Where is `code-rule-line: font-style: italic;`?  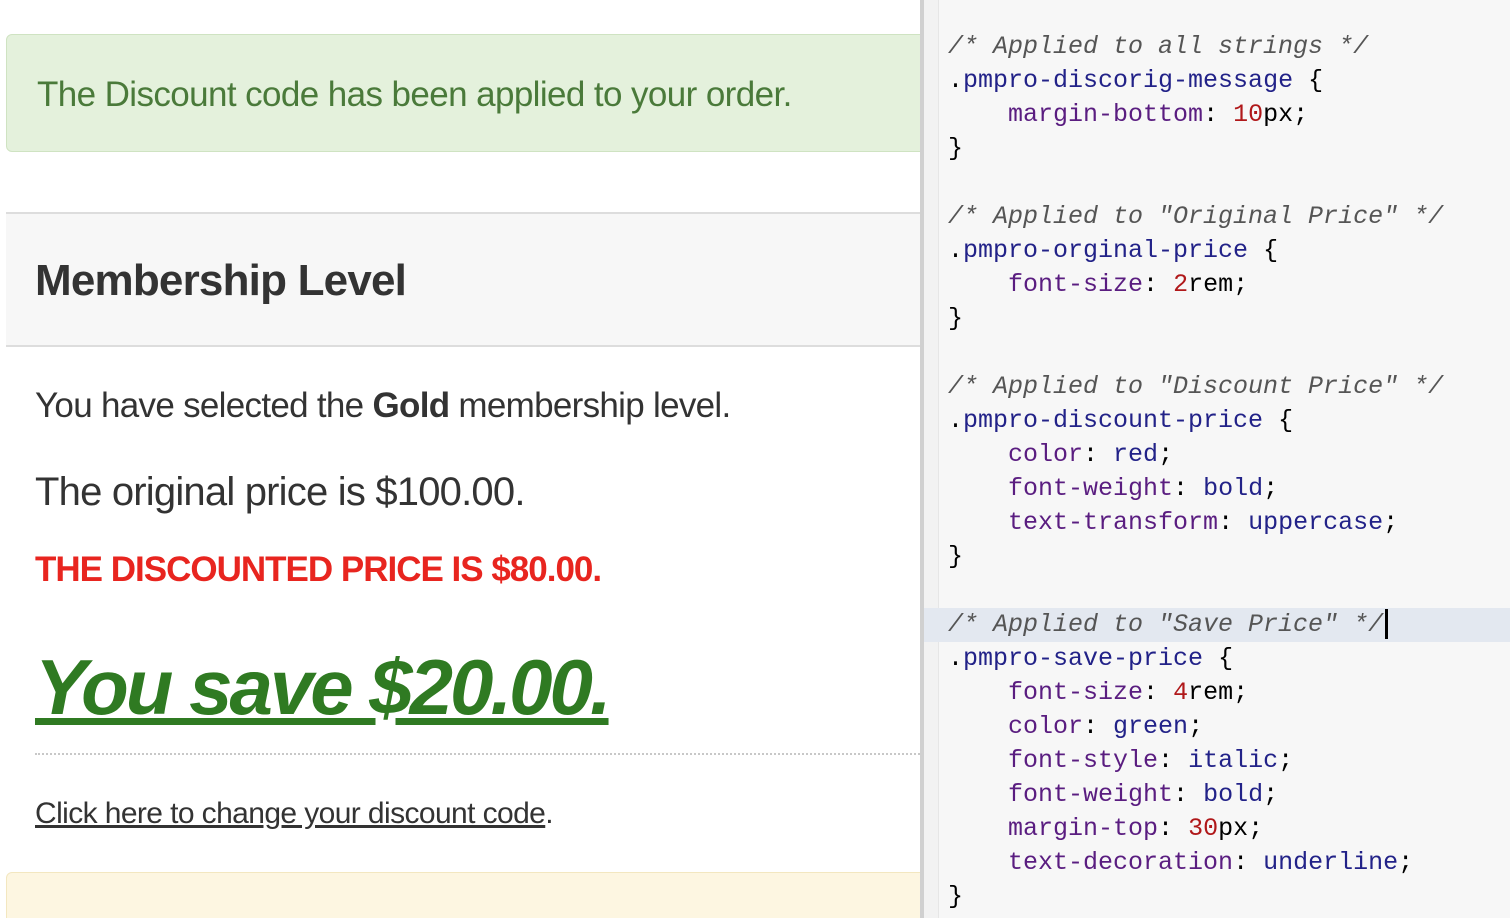
code-rule-line: font-style: italic; is located at coordinates (1229, 761).